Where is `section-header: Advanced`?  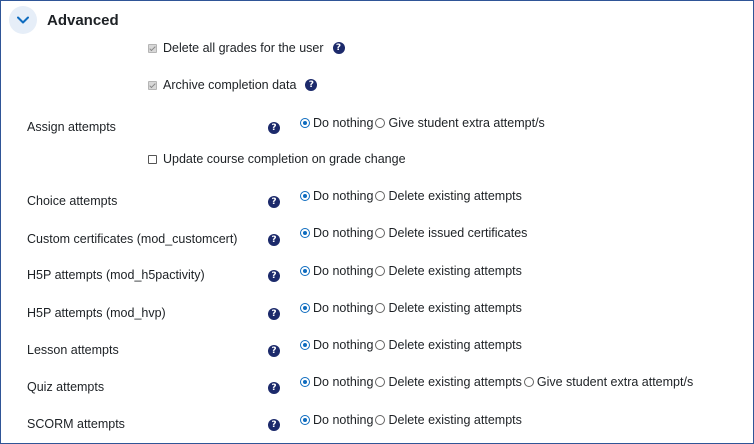
section-header: Advanced is located at coordinates (64, 20).